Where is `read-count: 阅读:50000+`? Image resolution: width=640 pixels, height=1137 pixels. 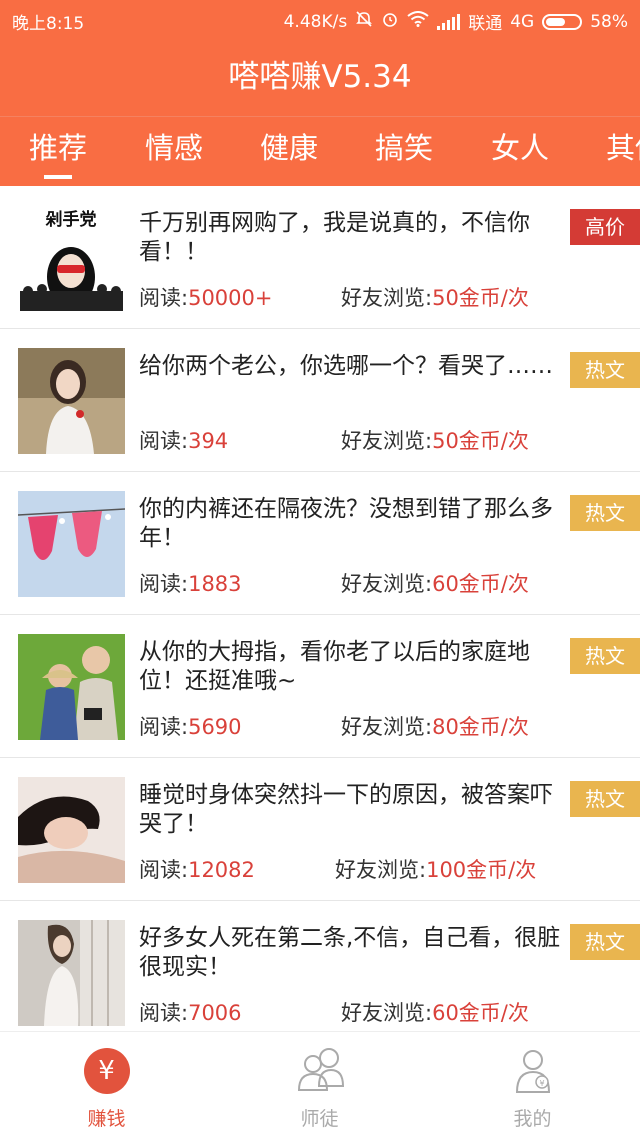 read-count: 阅读:50000+ is located at coordinates (205, 297).